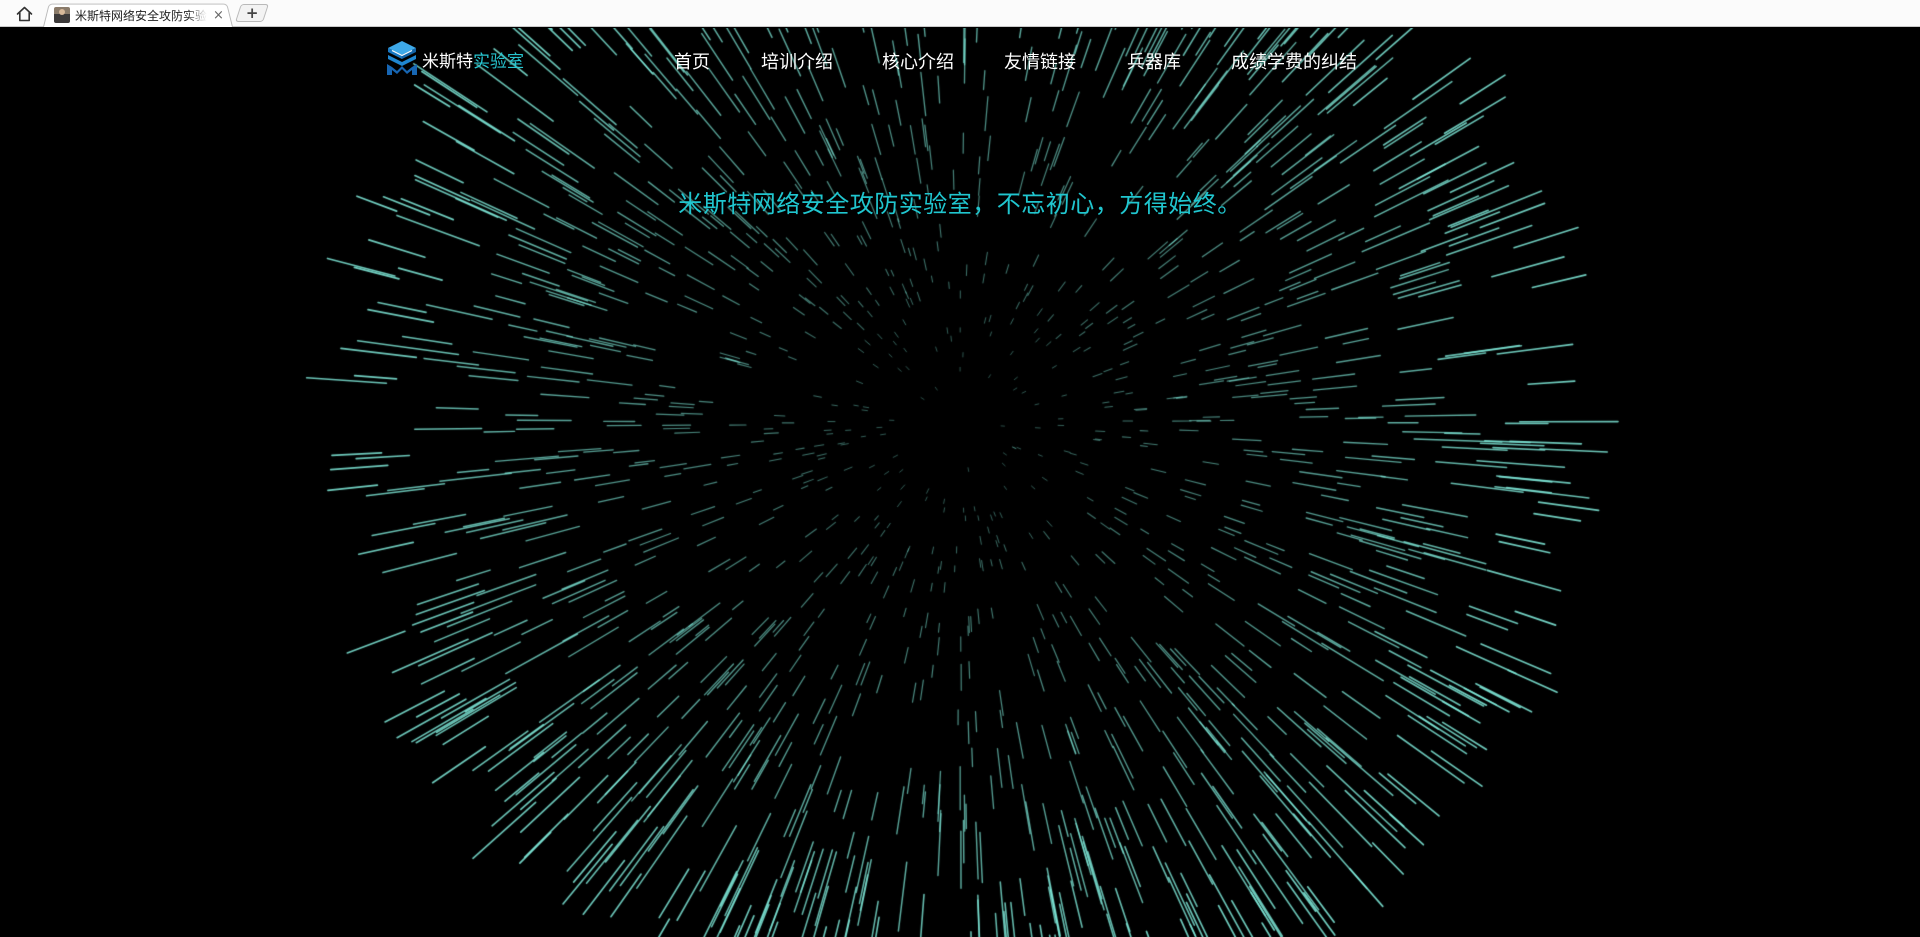 The image size is (1920, 937). I want to click on nav-item-tuition: 成绩学费的纠结, so click(1294, 61).